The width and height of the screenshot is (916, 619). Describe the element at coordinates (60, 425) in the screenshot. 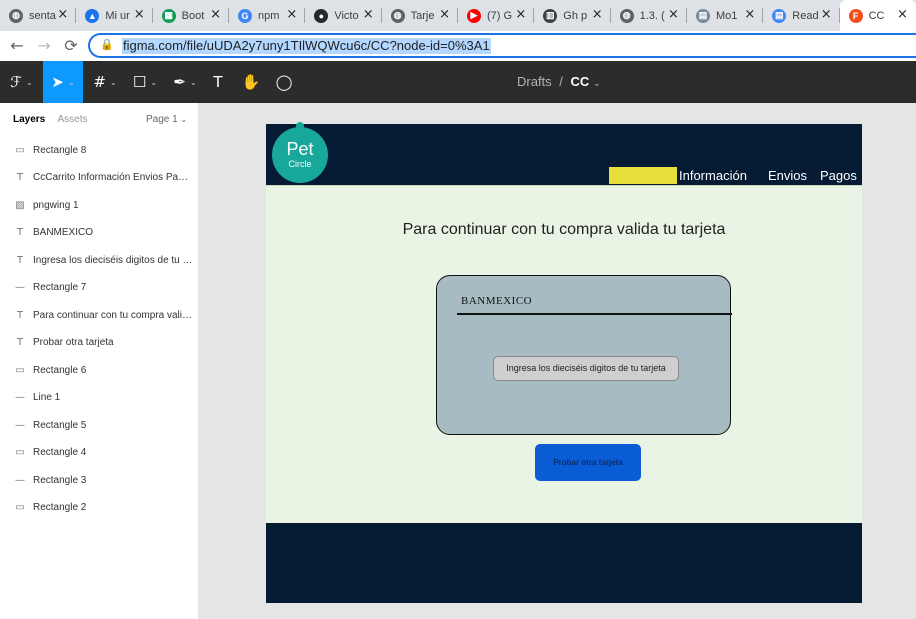

I see `layer-name: Rectangle 5` at that location.